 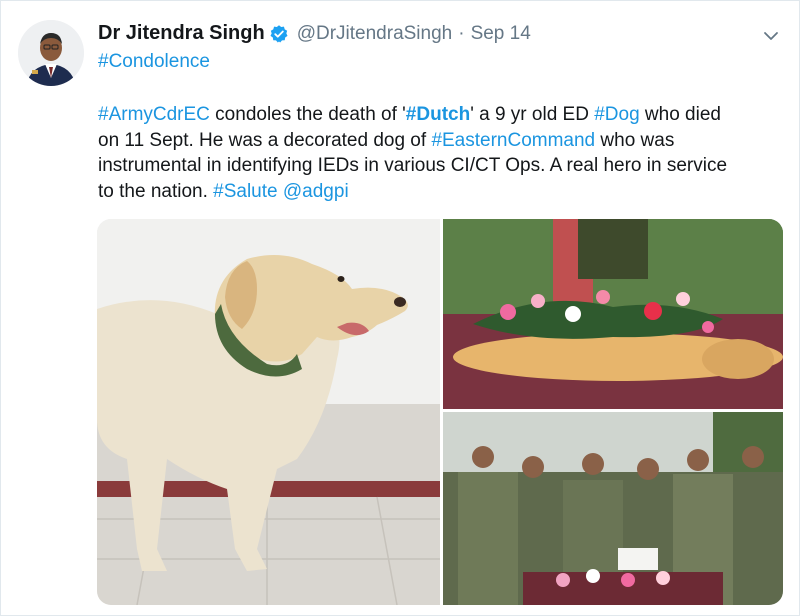 What do you see at coordinates (154, 114) in the screenshot?
I see `hashtag-link: #ArmyCdrEC` at bounding box center [154, 114].